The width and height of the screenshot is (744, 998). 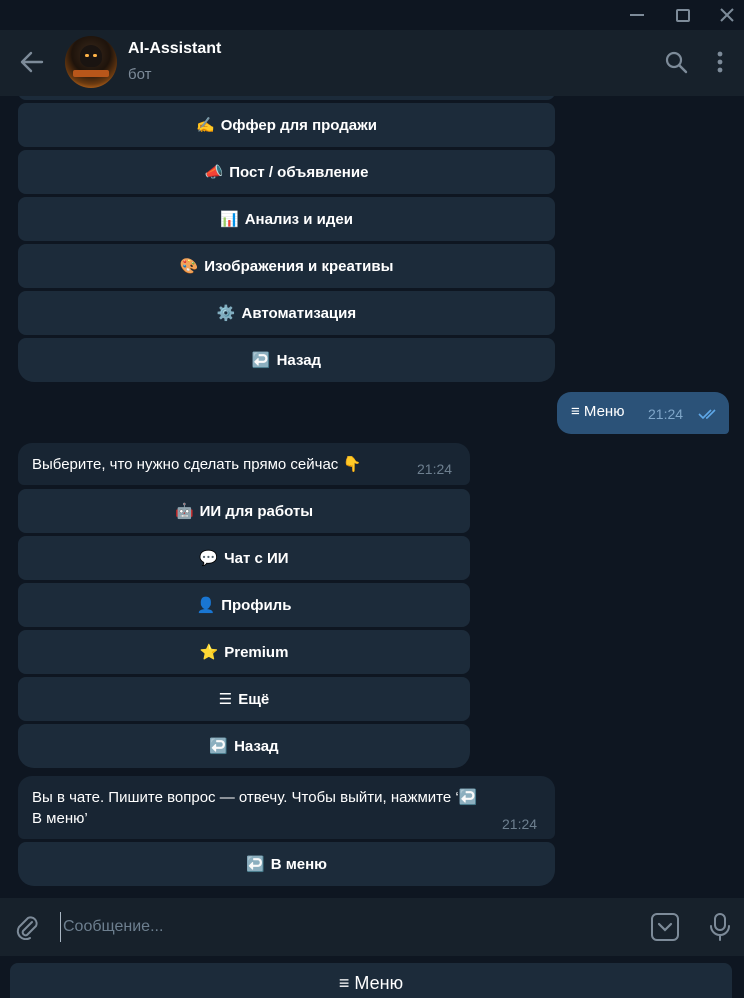 What do you see at coordinates (372, 63) in the screenshot?
I see `chat-header: AI-Assistant бот` at bounding box center [372, 63].